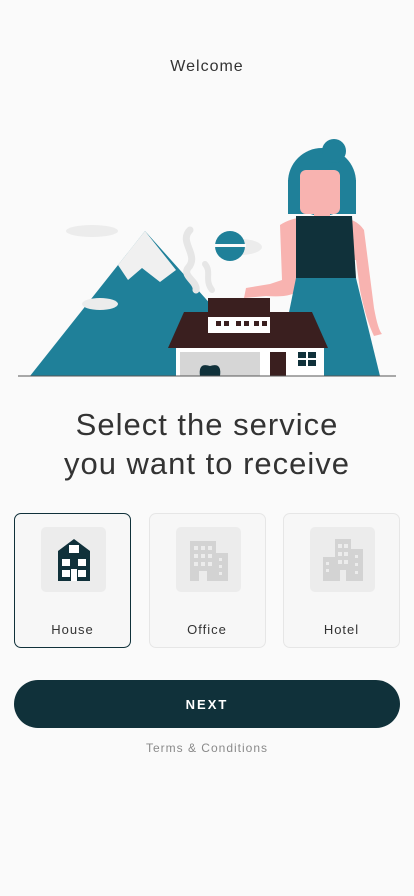  Describe the element at coordinates (207, 66) in the screenshot. I see `page-title: Welcome` at that location.